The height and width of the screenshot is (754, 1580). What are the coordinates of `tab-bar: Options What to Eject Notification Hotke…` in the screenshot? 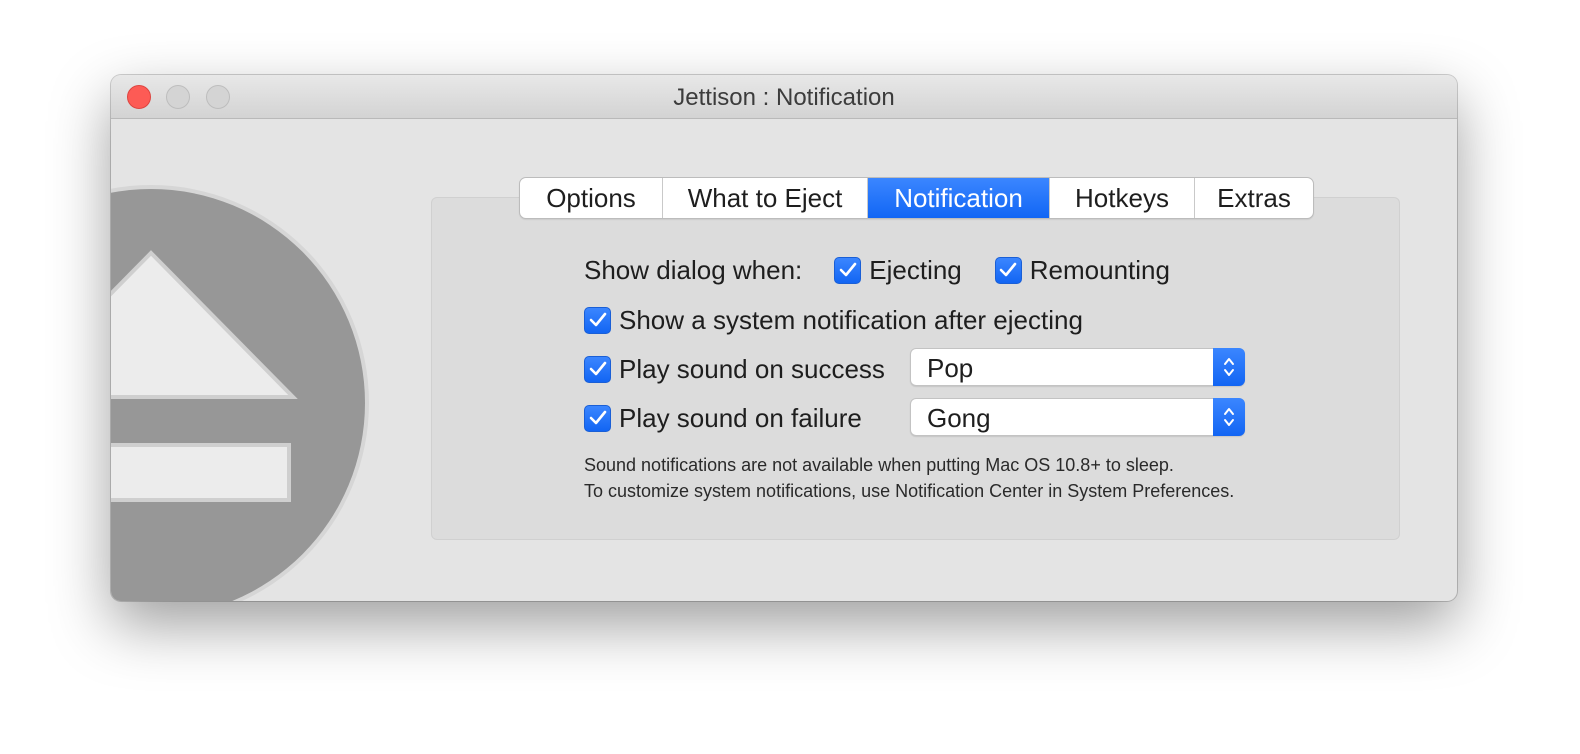 It's located at (916, 198).